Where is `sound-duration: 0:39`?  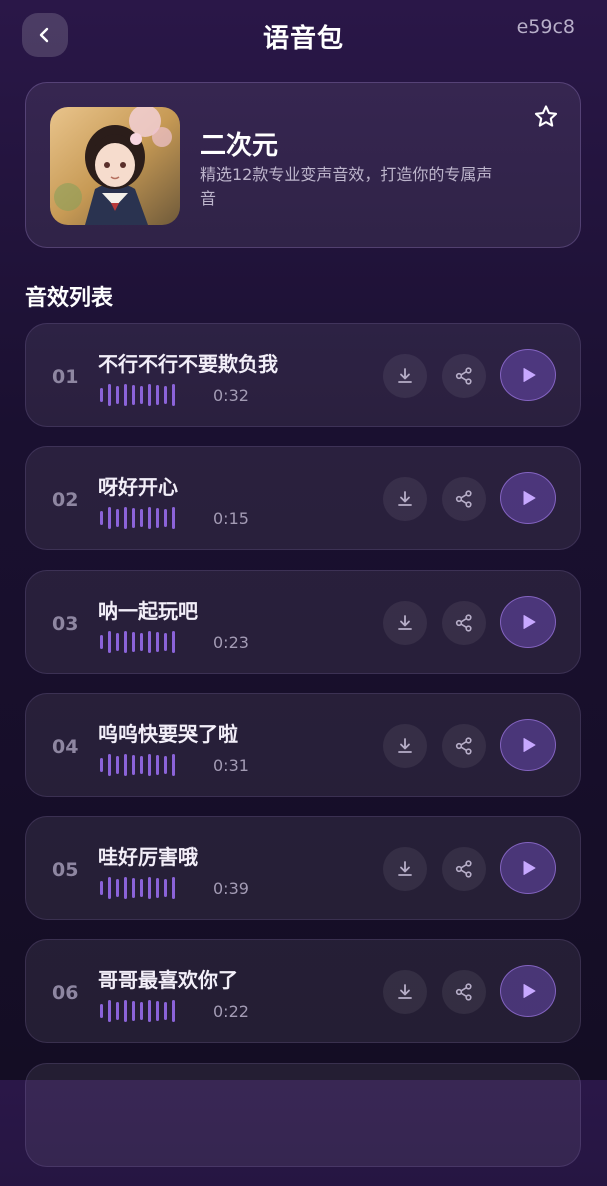
sound-duration: 0:39 is located at coordinates (231, 889).